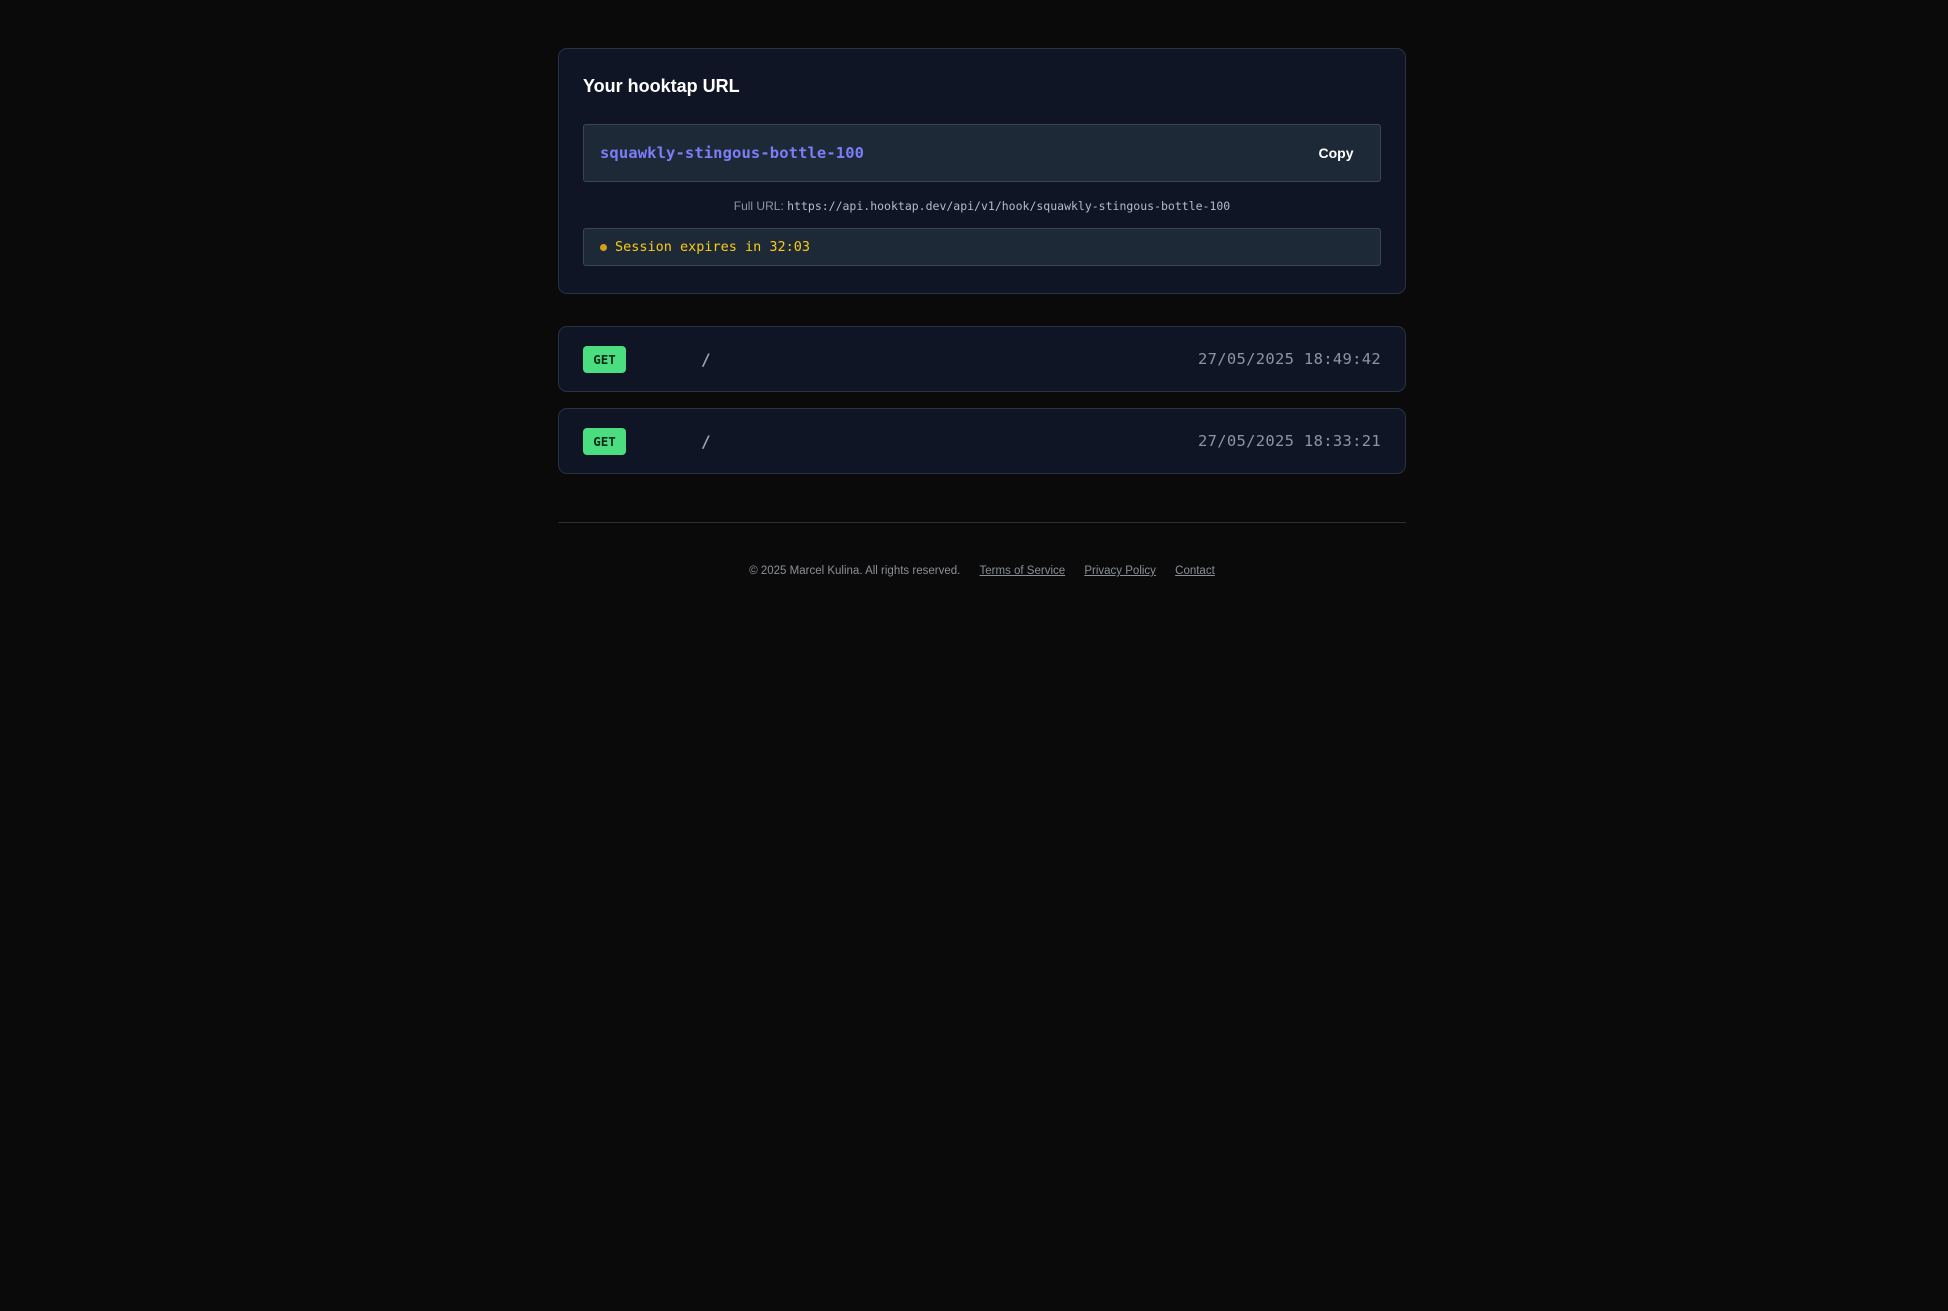 This screenshot has width=1948, height=1311. I want to click on session-status-box: Session expires in 32:03, so click(982, 247).